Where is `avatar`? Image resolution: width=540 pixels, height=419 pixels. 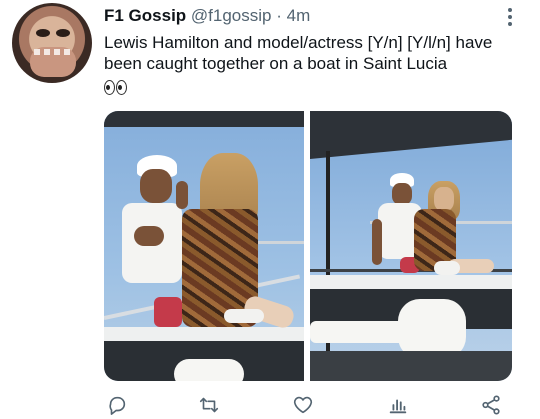
avatar is located at coordinates (52, 43).